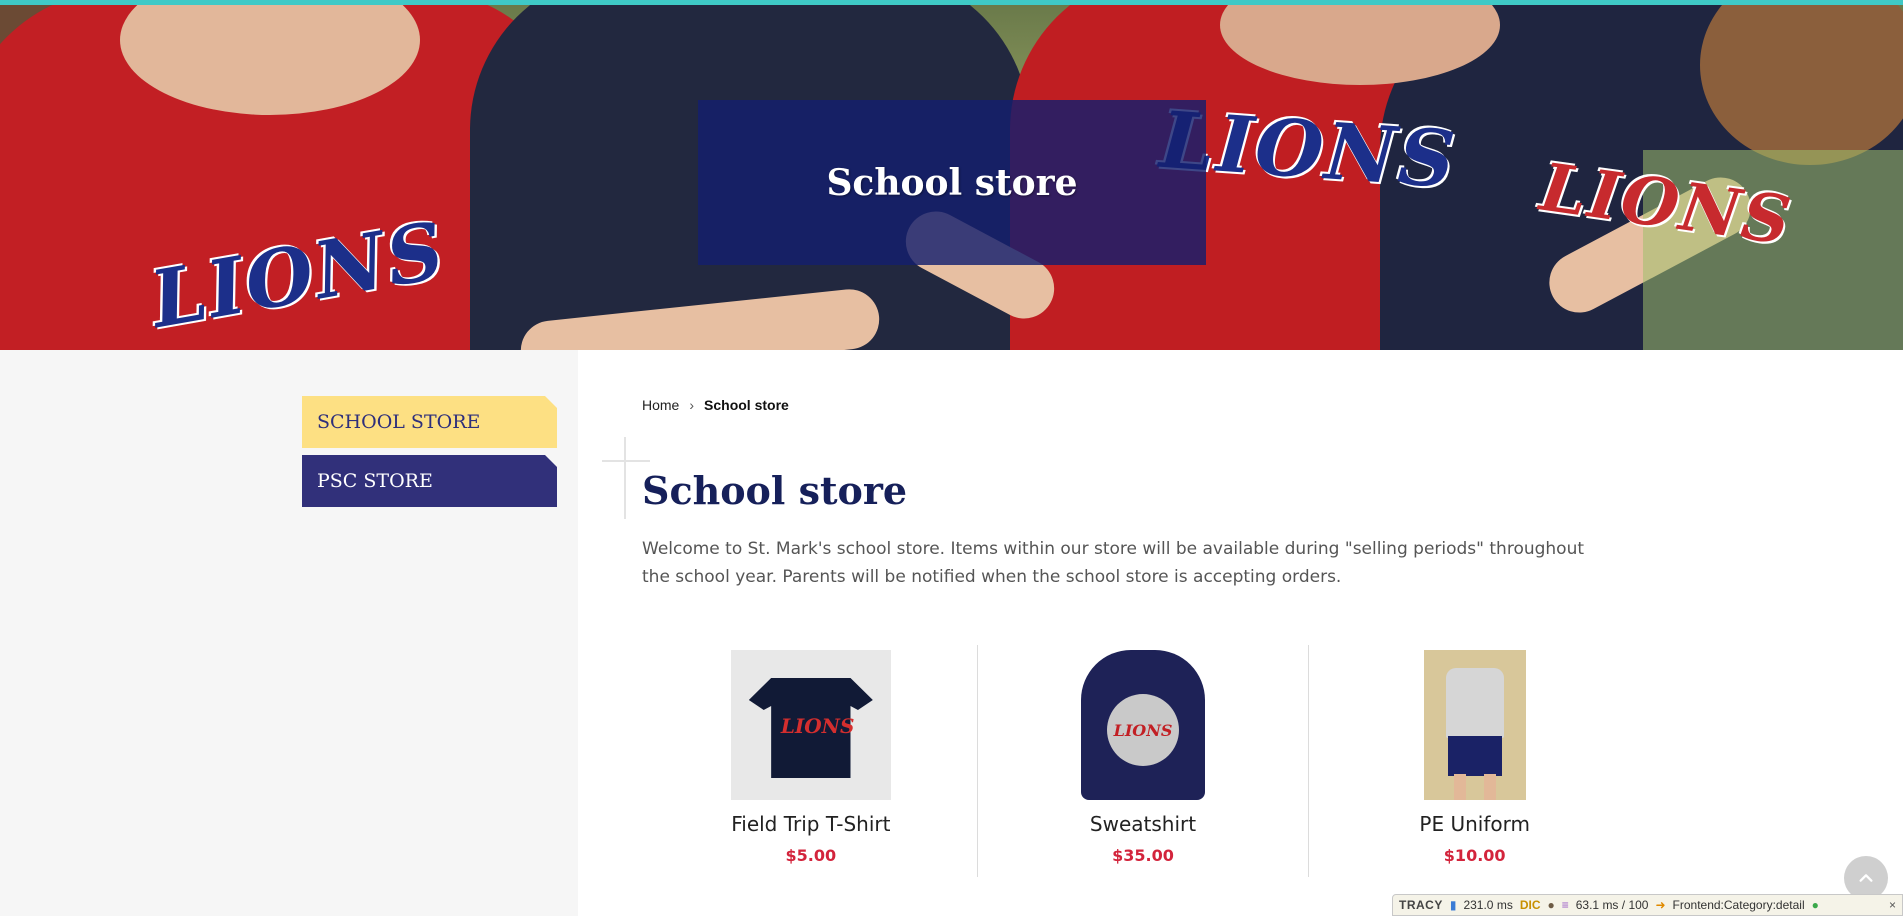 This screenshot has height=916, width=1903. What do you see at coordinates (1143, 824) in the screenshot?
I see `product-name: Sweatshirt` at bounding box center [1143, 824].